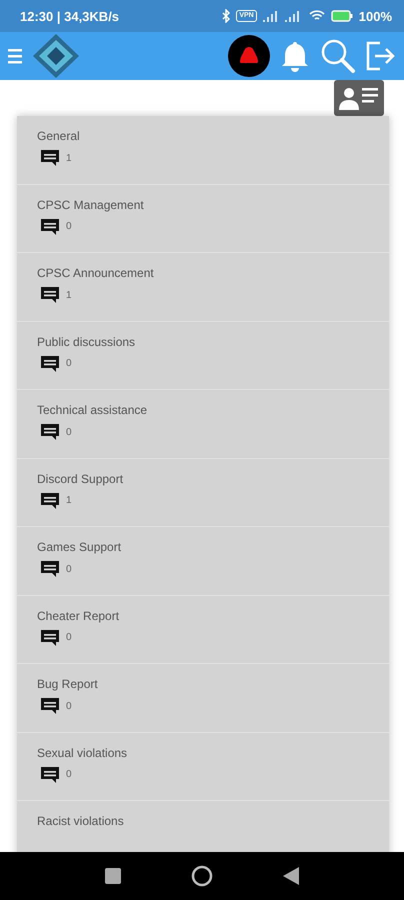  I want to click on forum-row: Games Support 0, so click(203, 561).